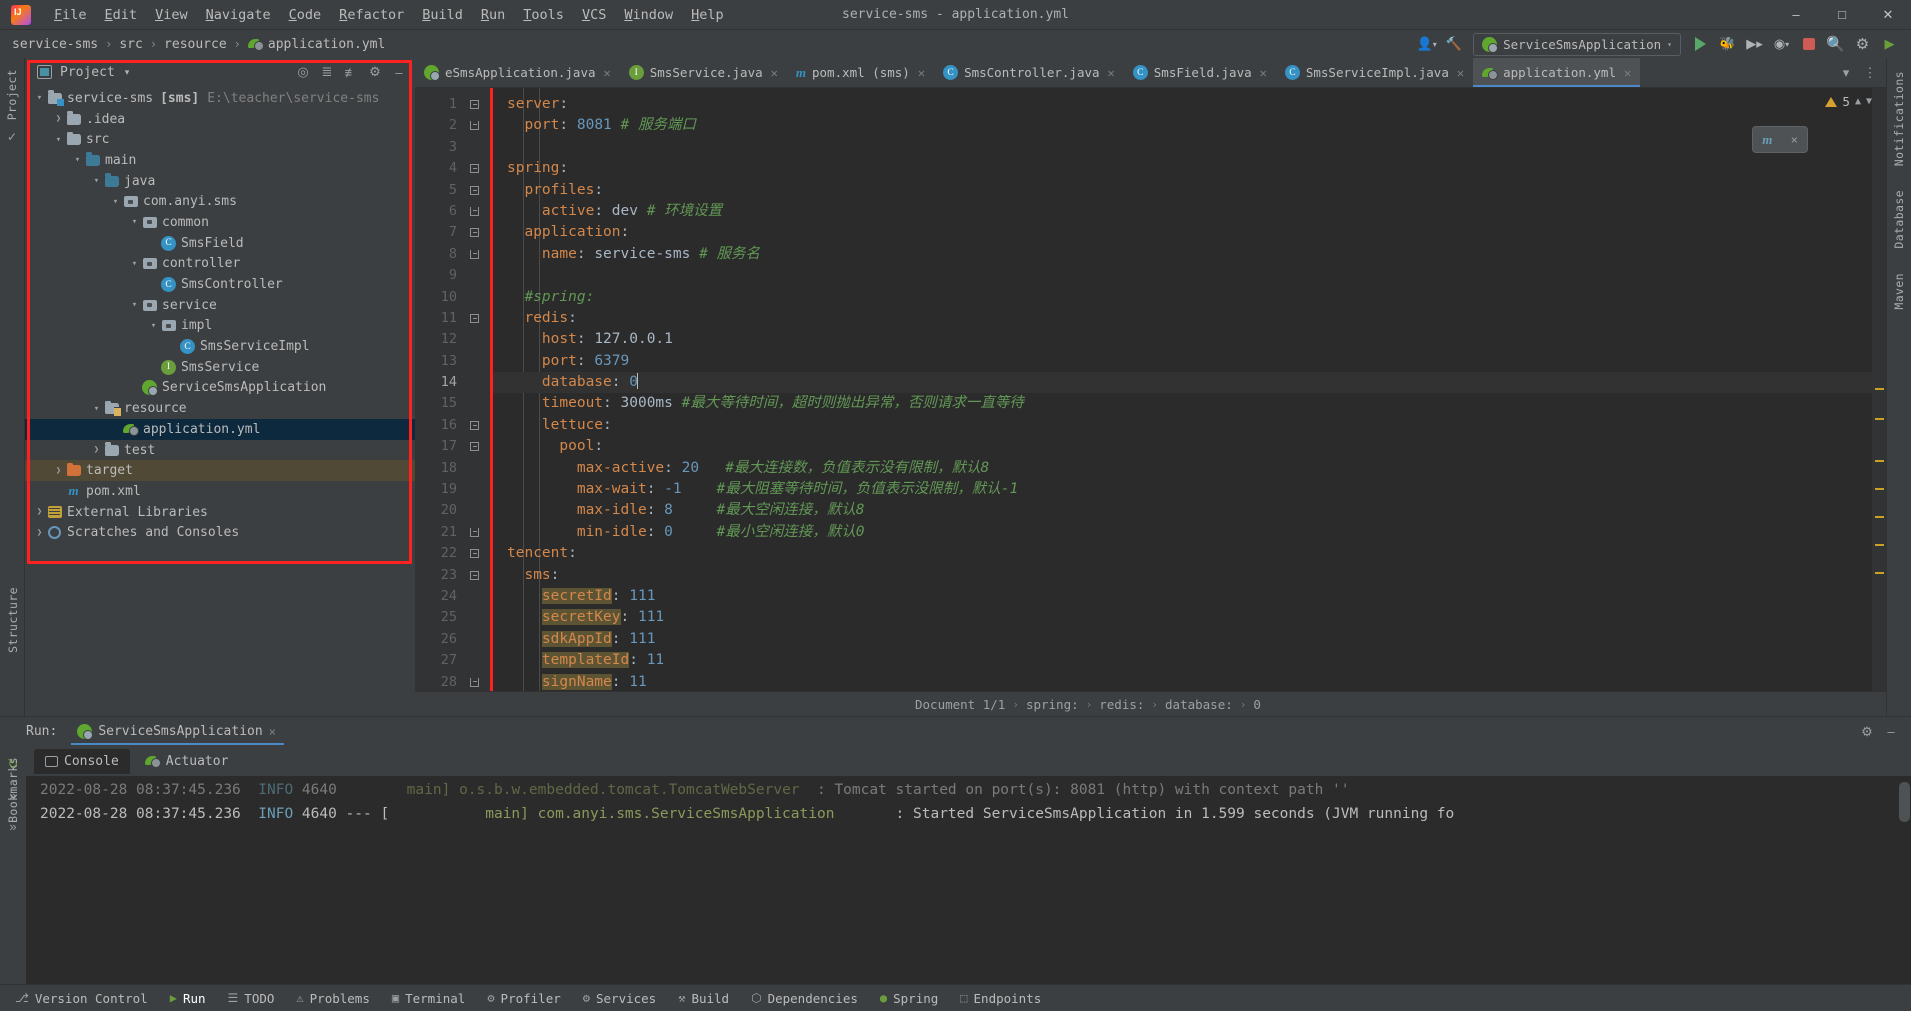 The height and width of the screenshot is (1011, 1911). What do you see at coordinates (1189, 468) in the screenshot?
I see `code-line: max-active: 20 #最大连接数，负值表示没有限制，默认8` at bounding box center [1189, 468].